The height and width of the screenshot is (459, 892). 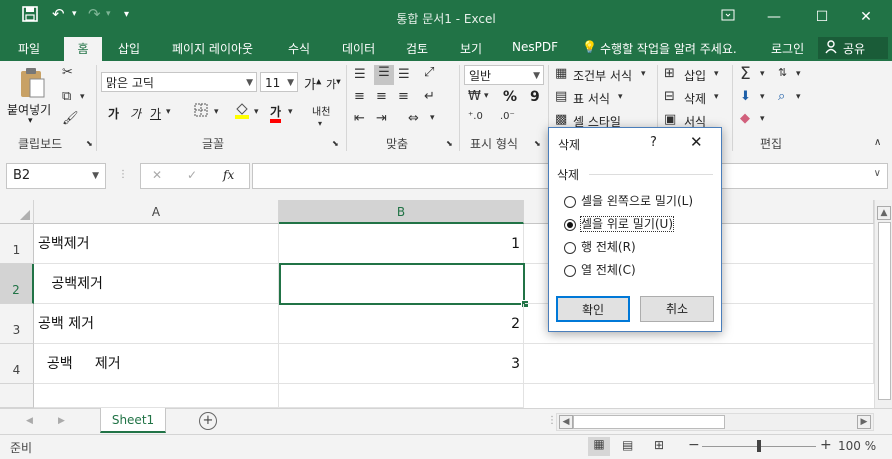 I want to click on prev-sheet-icon: ◀, so click(x=29, y=421).